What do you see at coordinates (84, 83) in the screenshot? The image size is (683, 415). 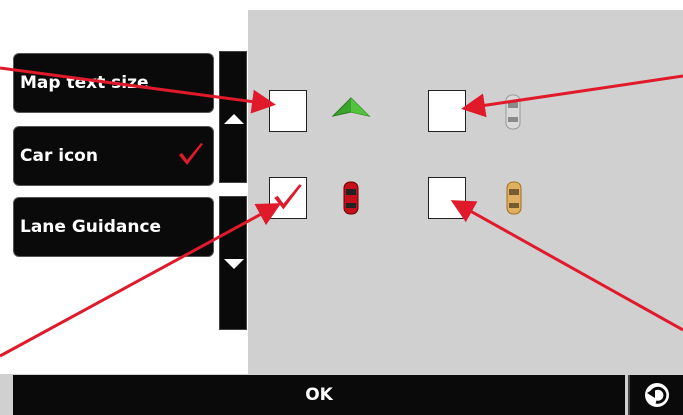 I see `menu-item-label: Map text size` at bounding box center [84, 83].